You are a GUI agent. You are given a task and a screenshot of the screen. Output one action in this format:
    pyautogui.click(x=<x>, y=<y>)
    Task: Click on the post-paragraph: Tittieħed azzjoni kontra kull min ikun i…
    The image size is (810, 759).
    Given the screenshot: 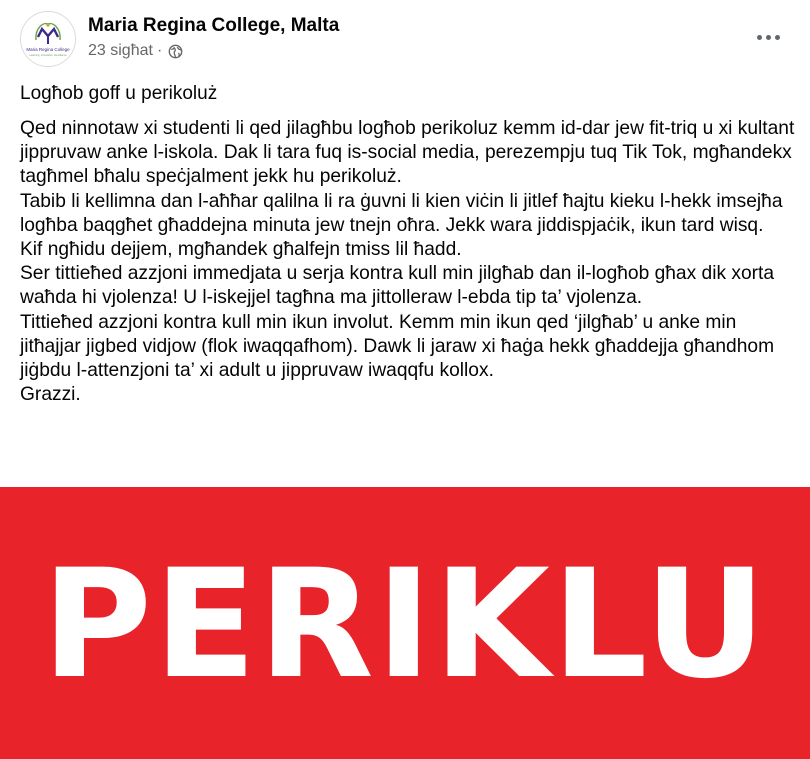 What is the action you would take?
    pyautogui.click(x=397, y=346)
    